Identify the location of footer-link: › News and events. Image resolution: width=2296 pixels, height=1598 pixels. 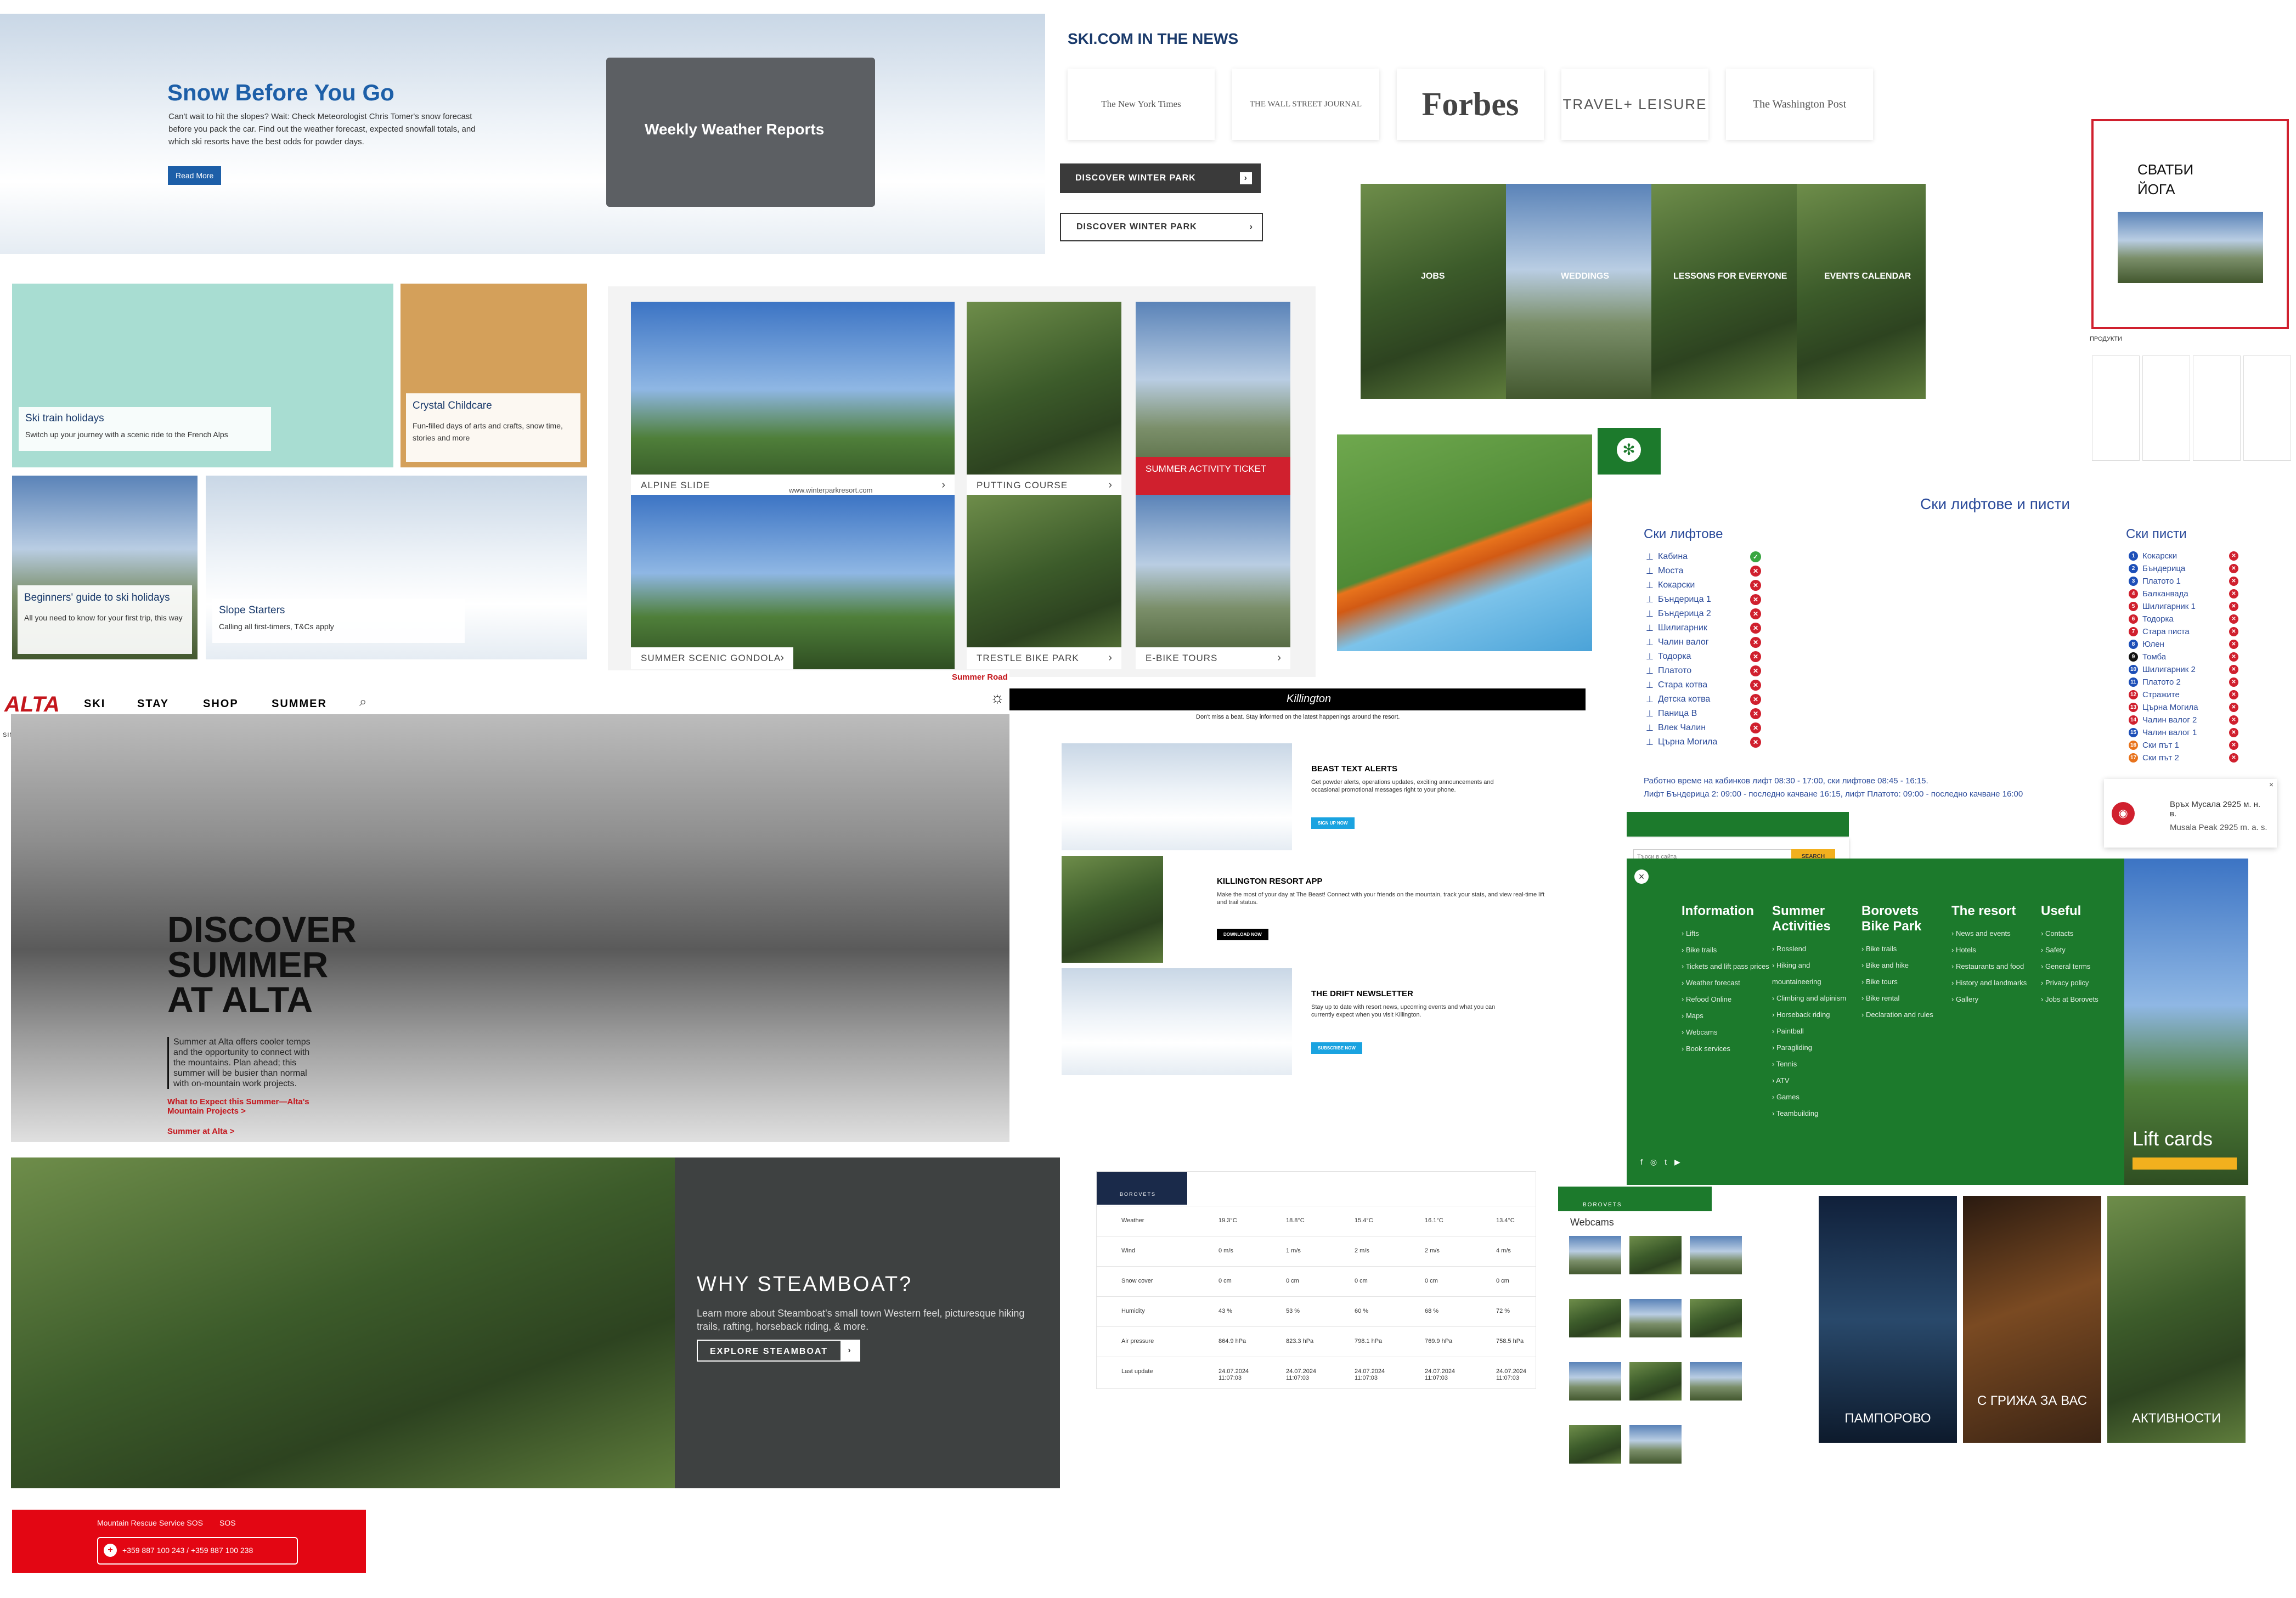
(1992, 933).